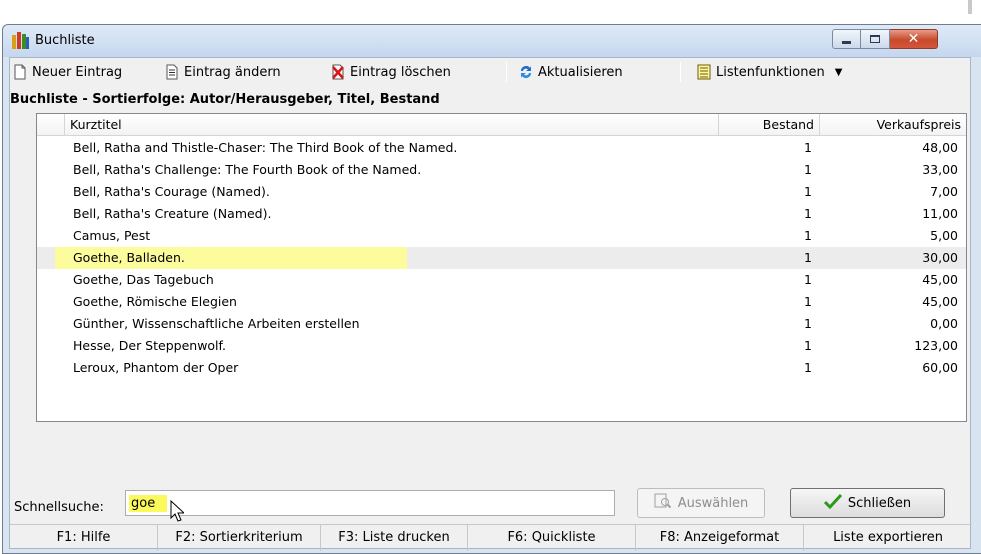 This screenshot has height=554, width=981. Describe the element at coordinates (832, 503) in the screenshot. I see `checkmark-icon` at that location.